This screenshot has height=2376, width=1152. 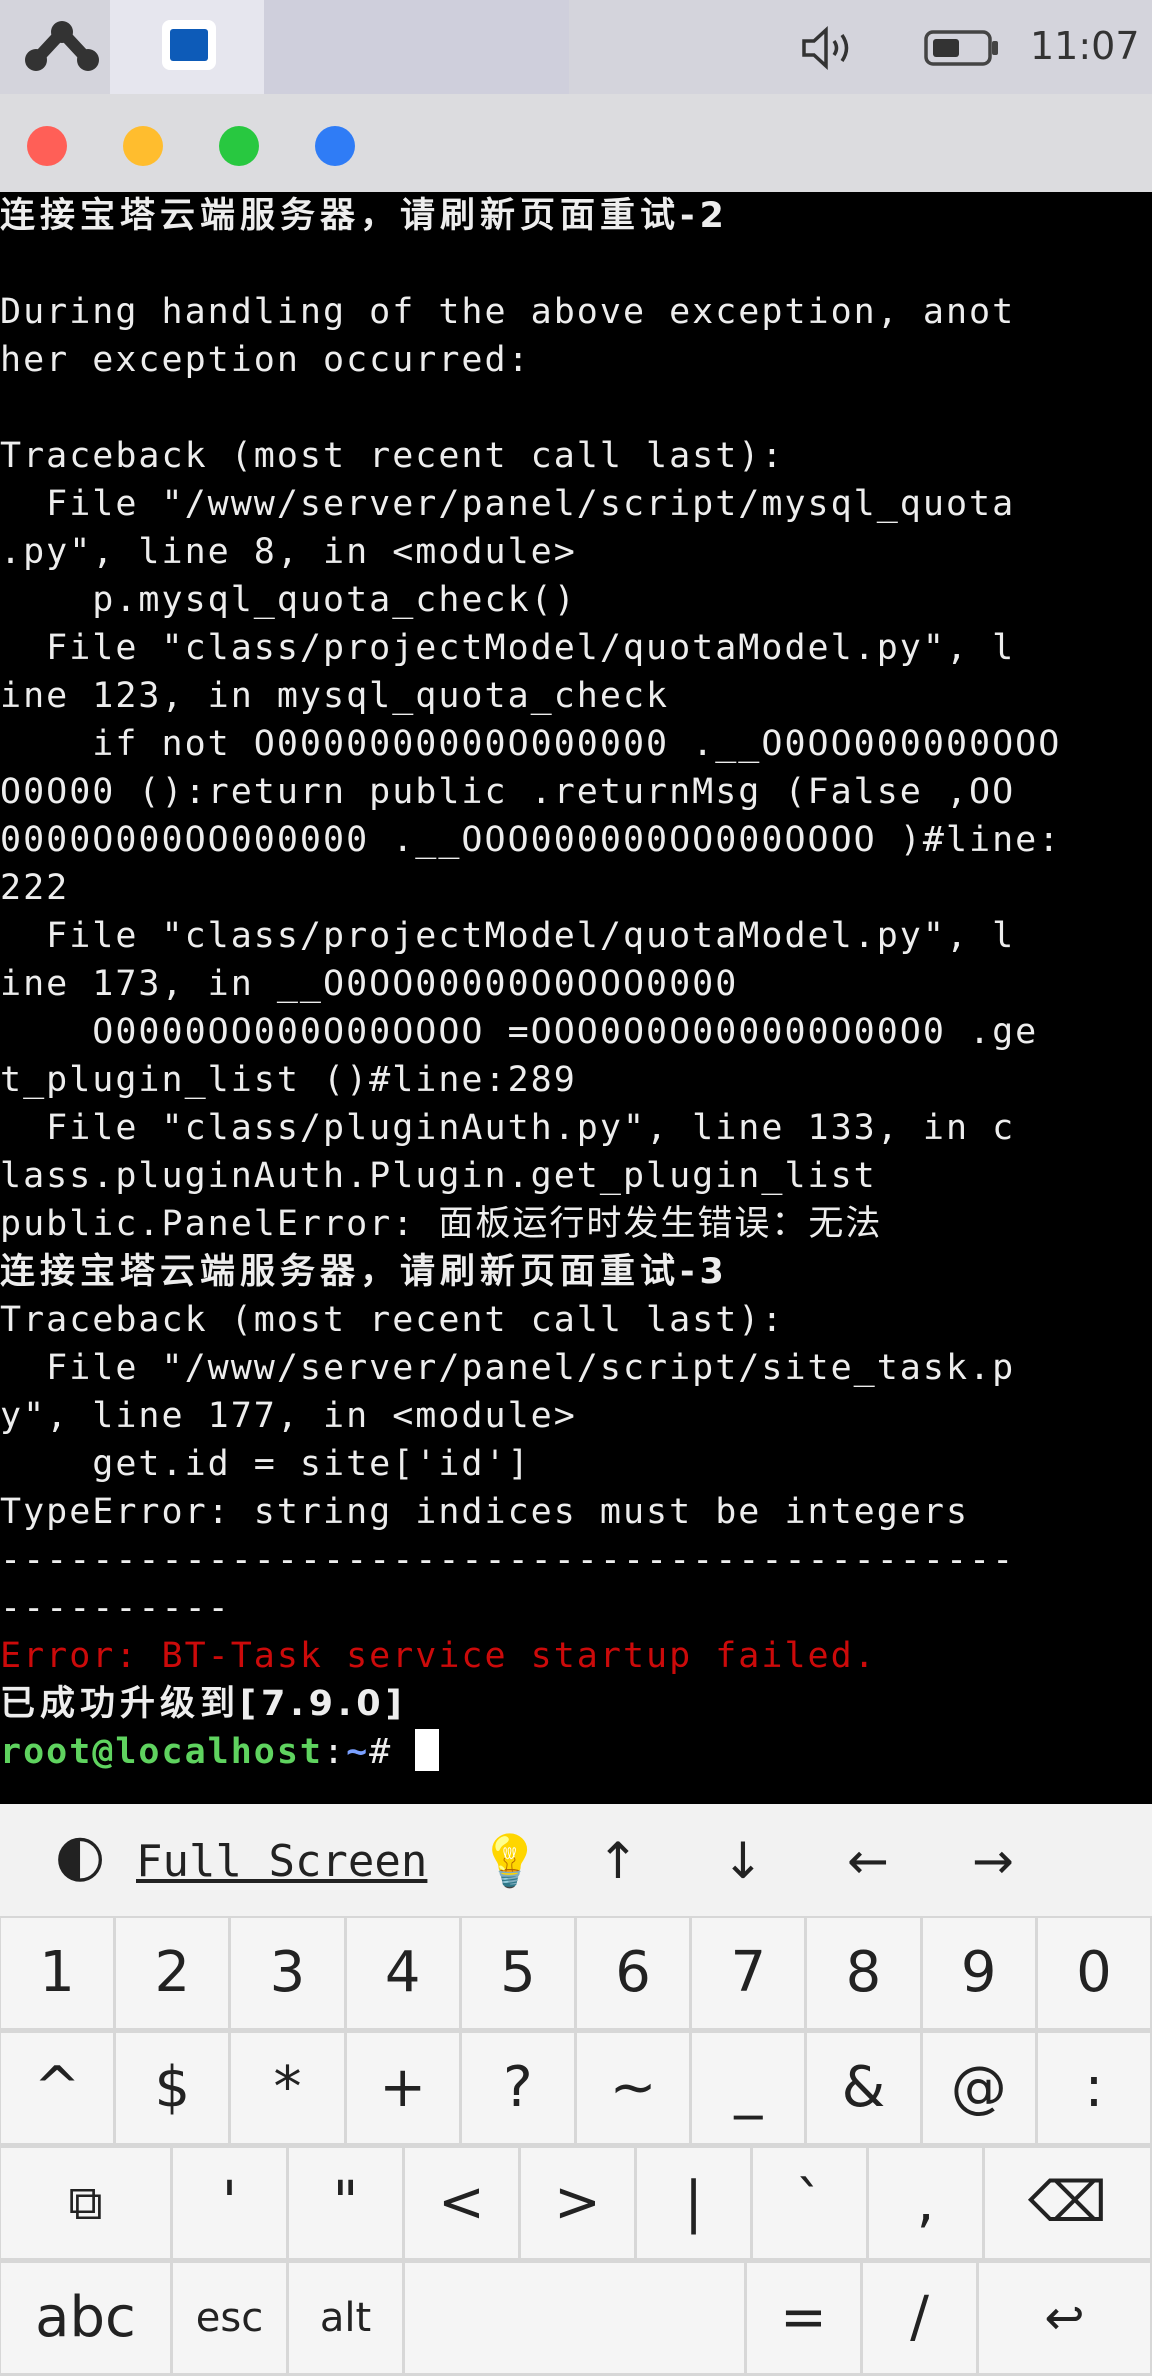 I want to click on key-2: 2, so click(x=172, y=1973).